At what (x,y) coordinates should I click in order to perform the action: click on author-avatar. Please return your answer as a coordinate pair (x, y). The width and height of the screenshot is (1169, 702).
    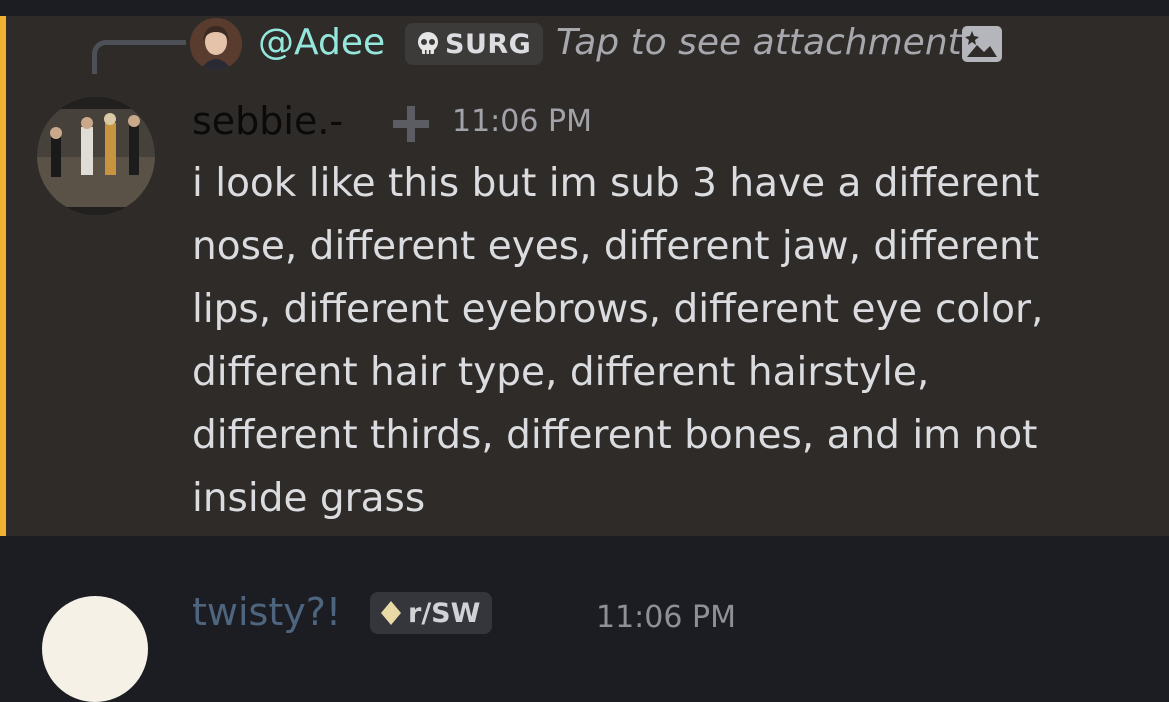
    Looking at the image, I should click on (96, 156).